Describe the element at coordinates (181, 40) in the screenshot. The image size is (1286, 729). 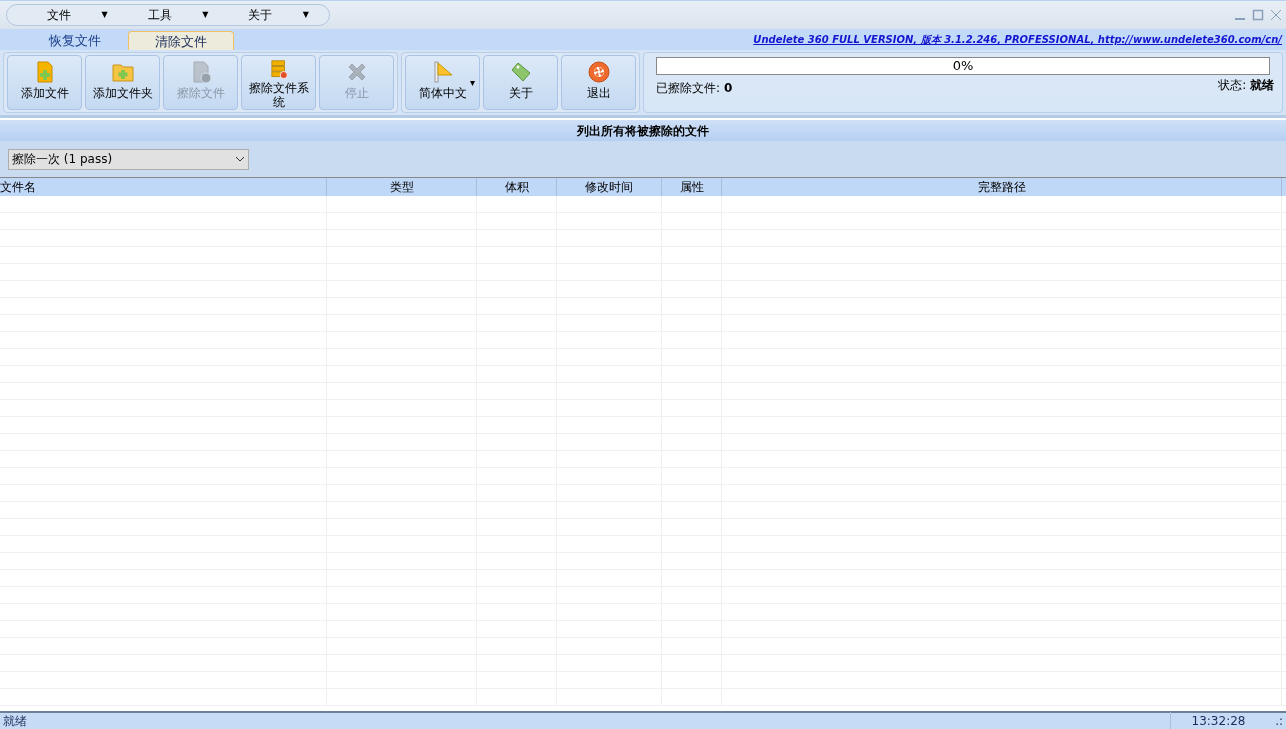
I see `tab: 清除文件` at that location.